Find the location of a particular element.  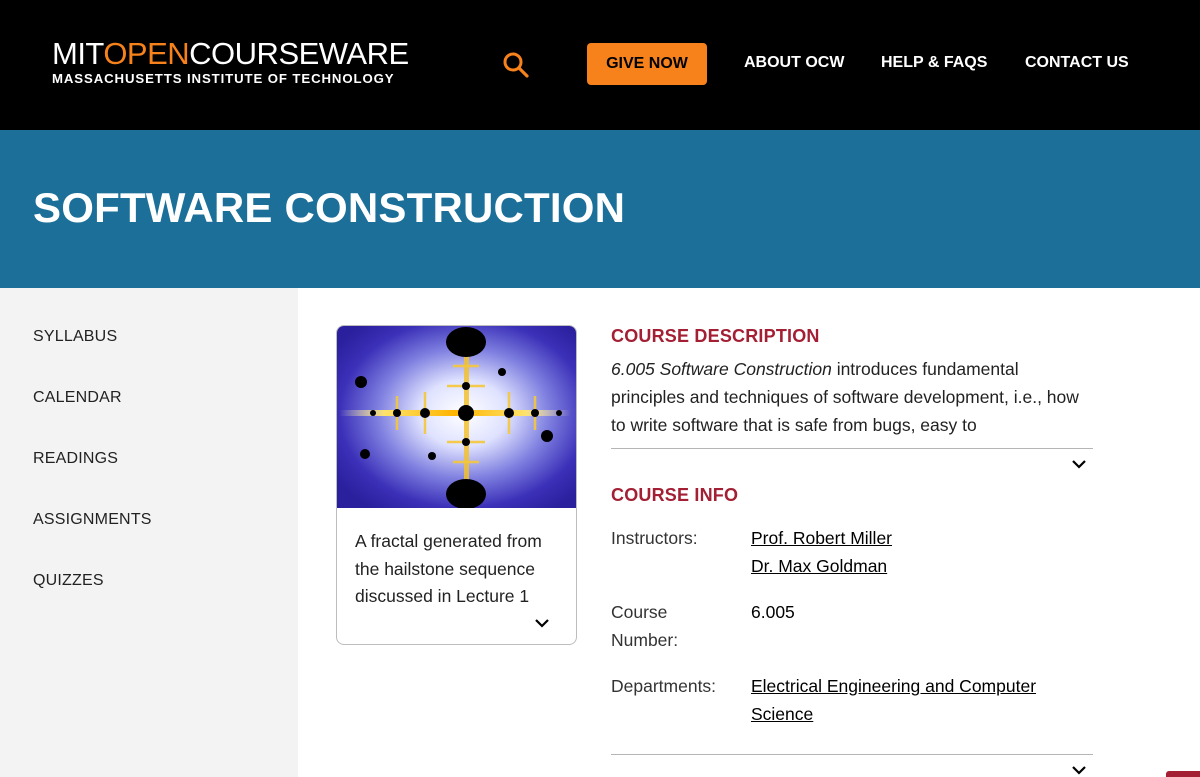

departments-label: Departments: is located at coordinates (664, 686).